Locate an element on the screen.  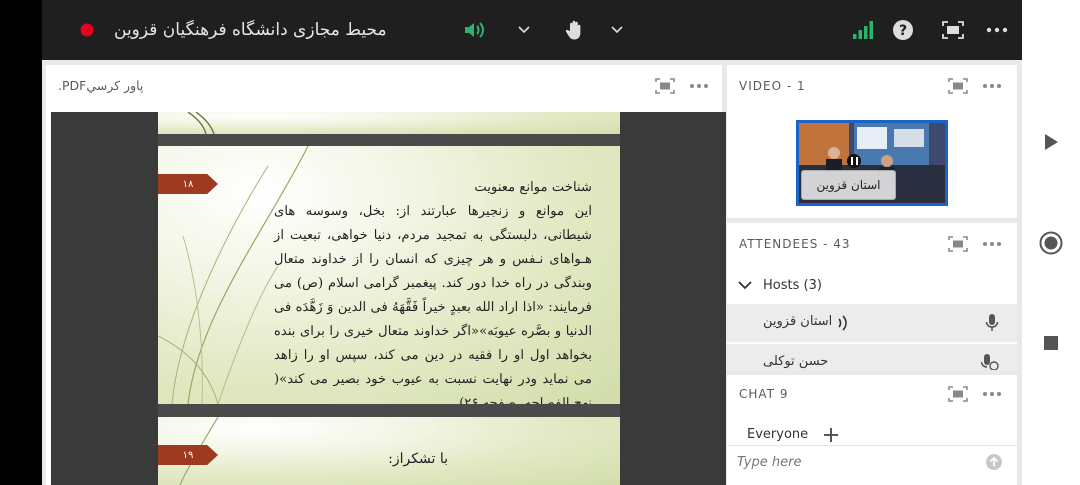
share-fullscreen-icon is located at coordinates (665, 86).